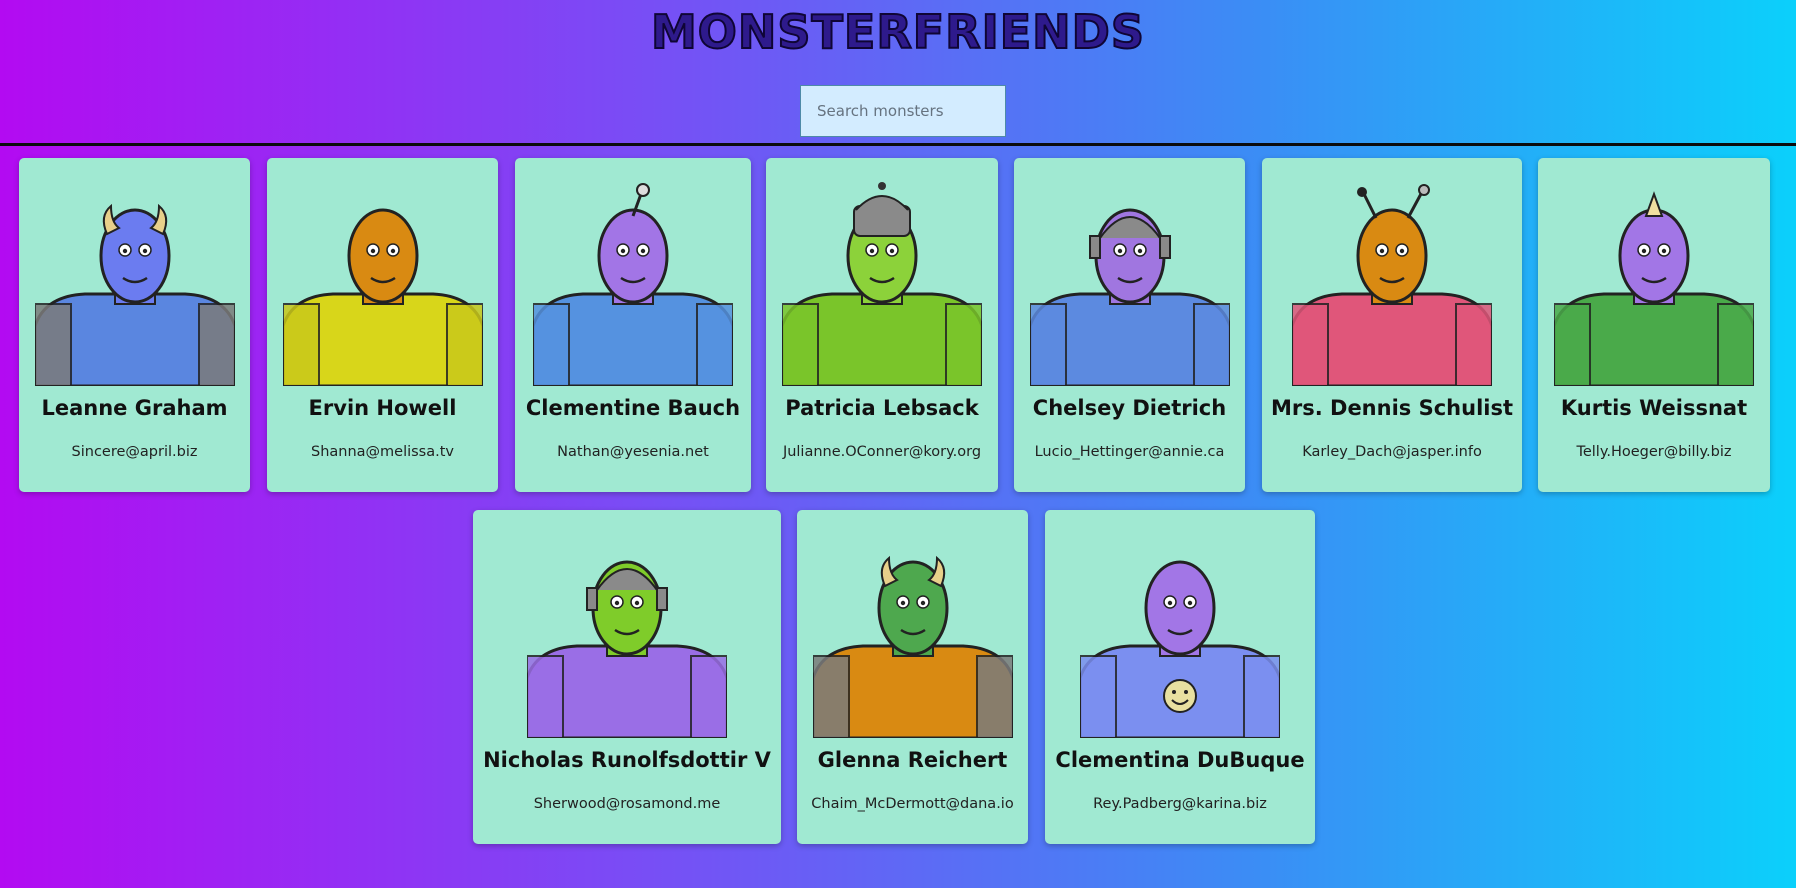 This screenshot has height=888, width=1796. Describe the element at coordinates (897, 32) in the screenshot. I see `app-title: MONSTERFRIENDS` at that location.